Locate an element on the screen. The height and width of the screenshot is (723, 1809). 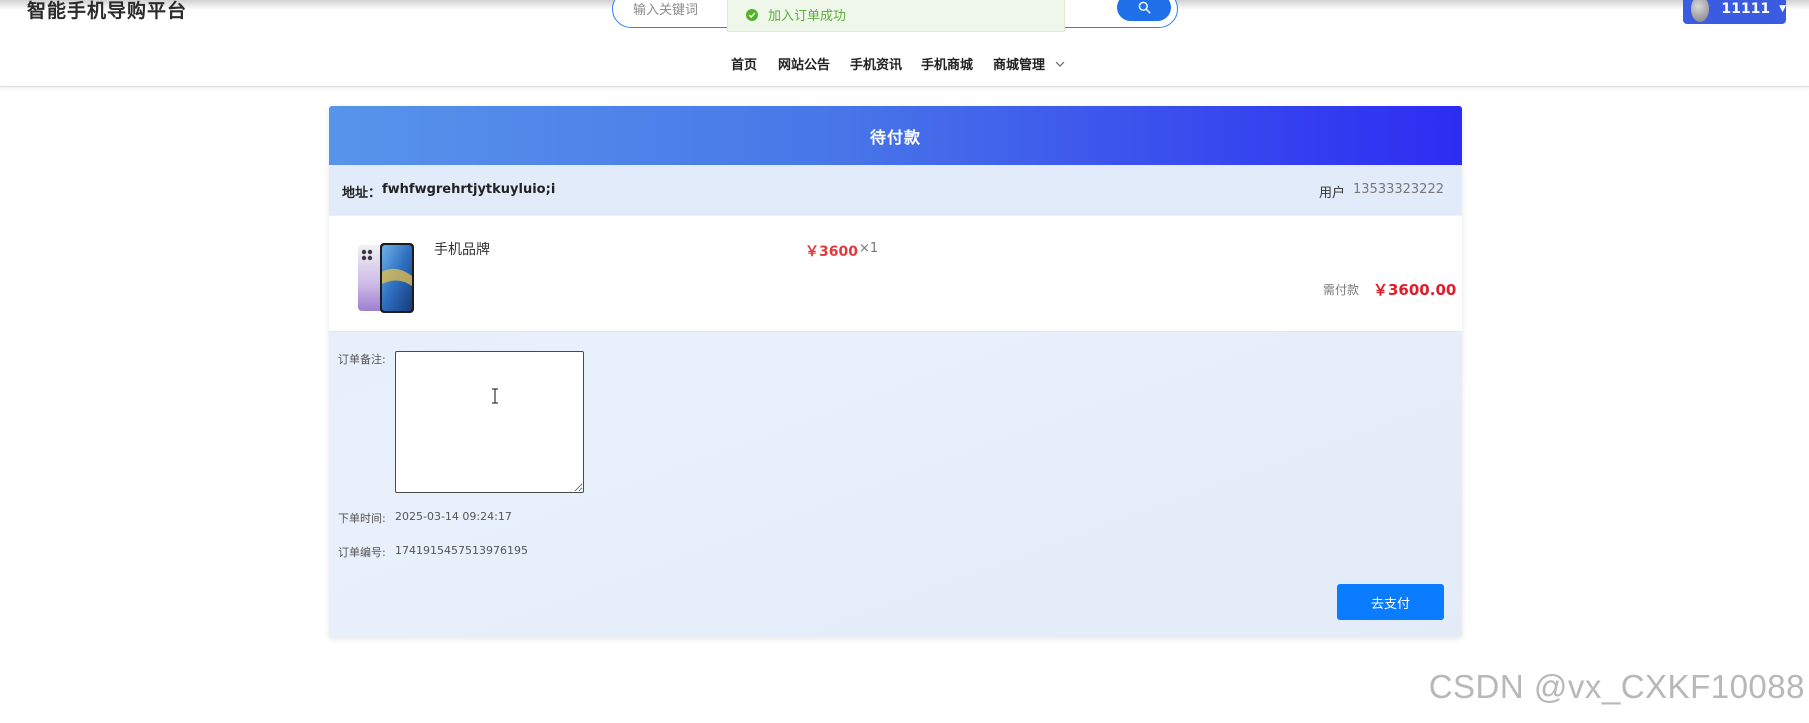
nav-item-phone-mall: 手机商城 is located at coordinates (947, 63).